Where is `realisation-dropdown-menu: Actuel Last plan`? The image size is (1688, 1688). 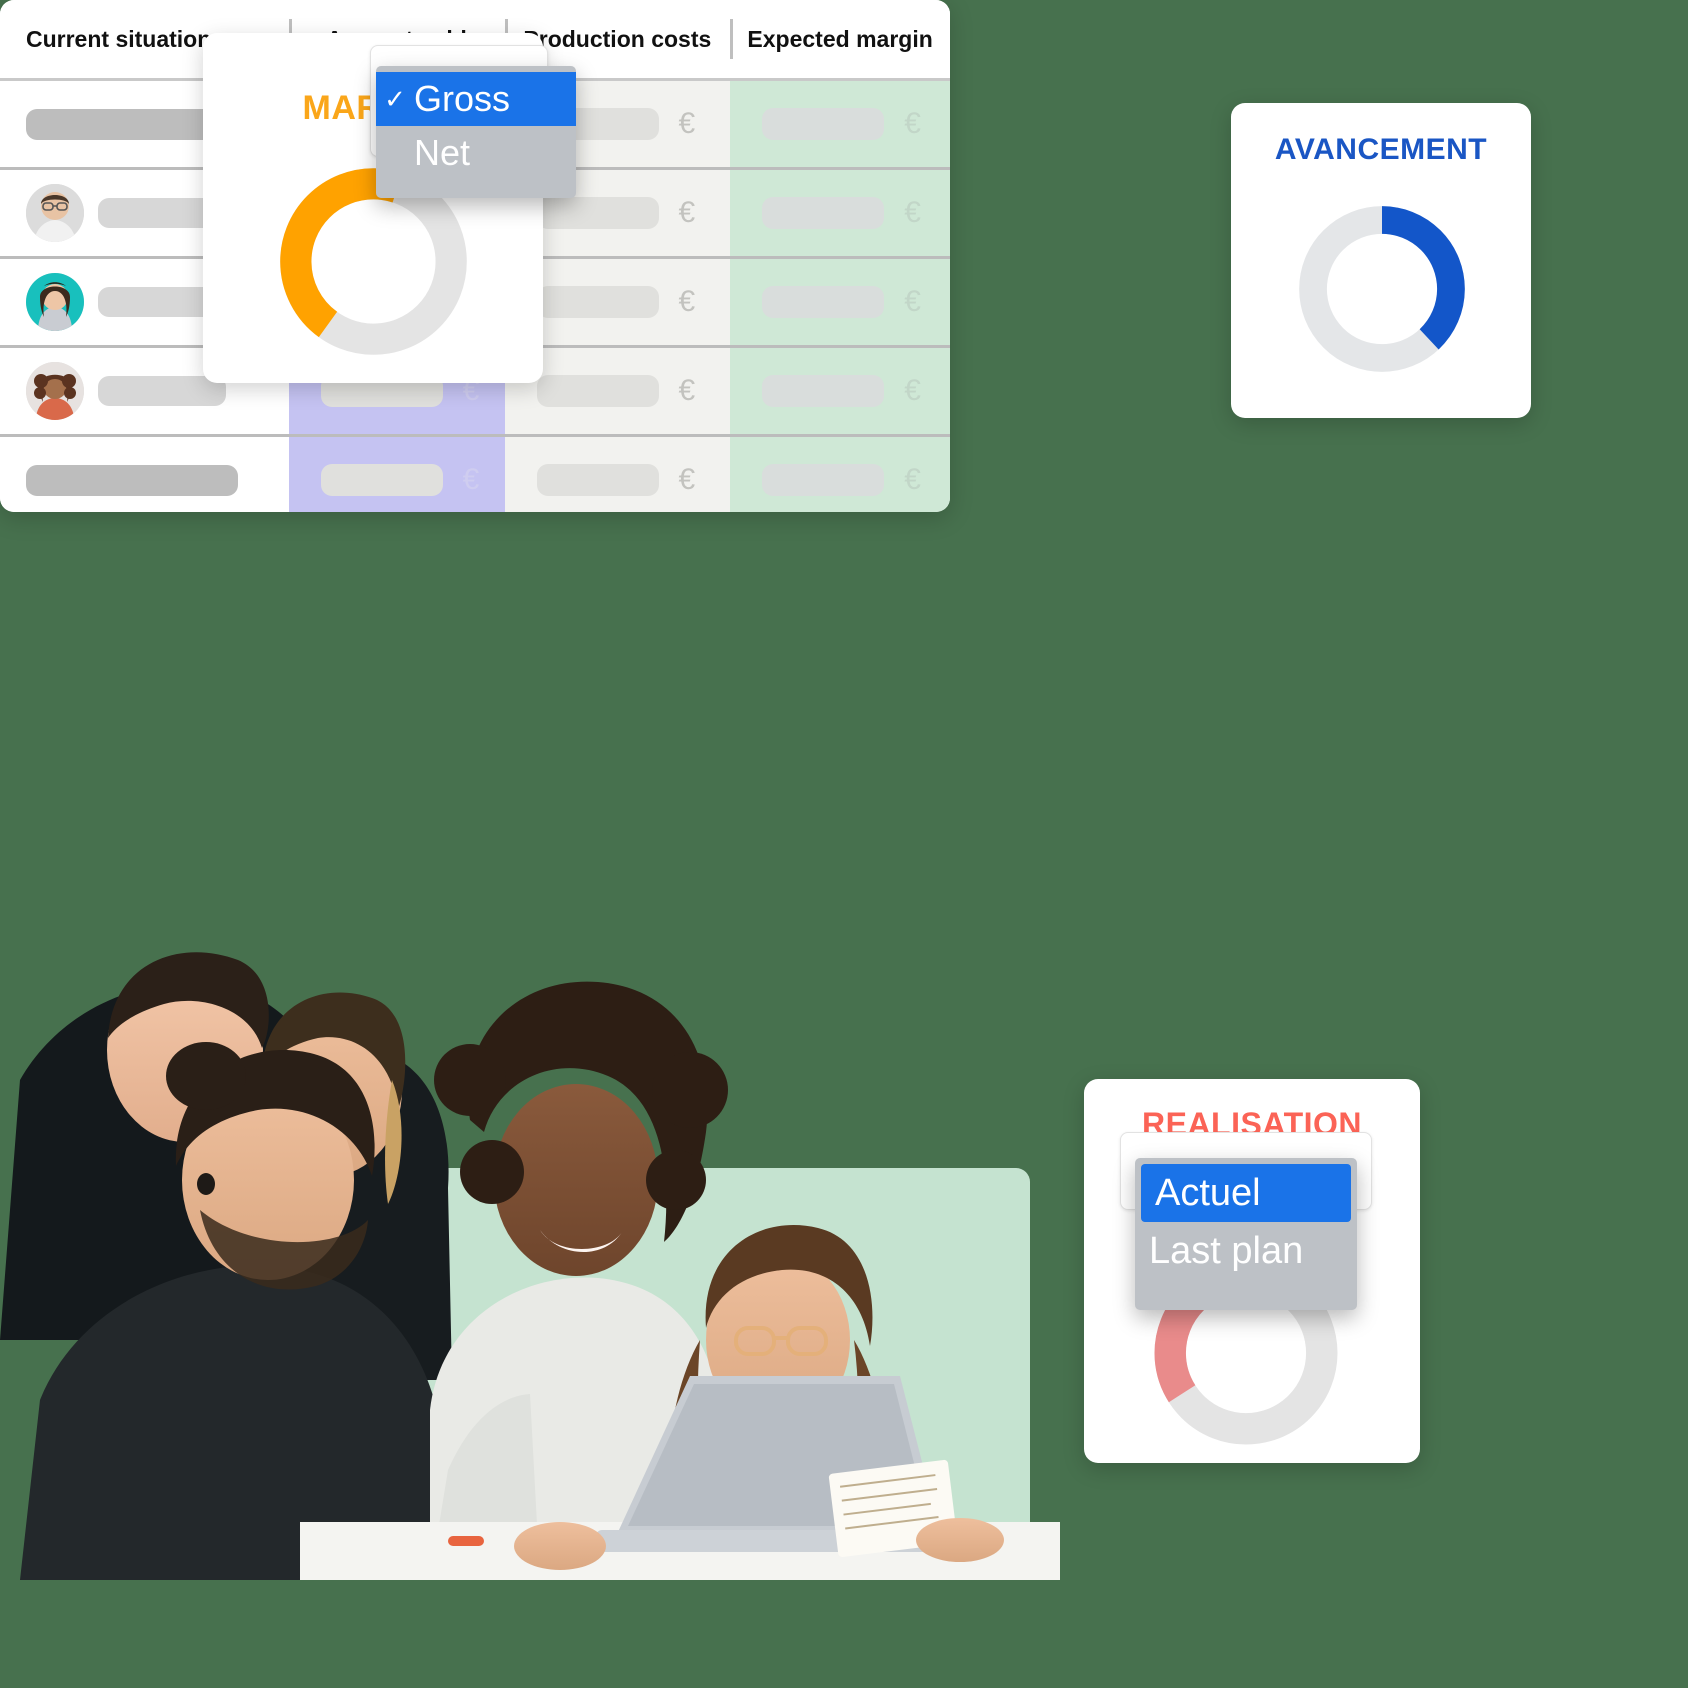
realisation-dropdown-menu: Actuel Last plan is located at coordinates (1246, 1234).